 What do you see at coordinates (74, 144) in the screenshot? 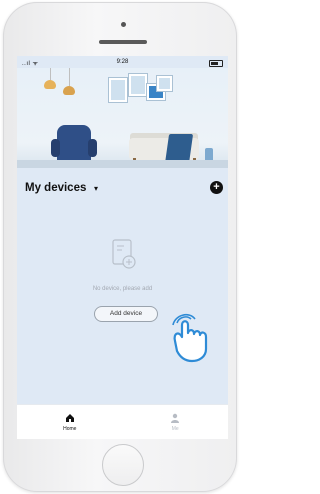
I see `armchair-icon` at bounding box center [74, 144].